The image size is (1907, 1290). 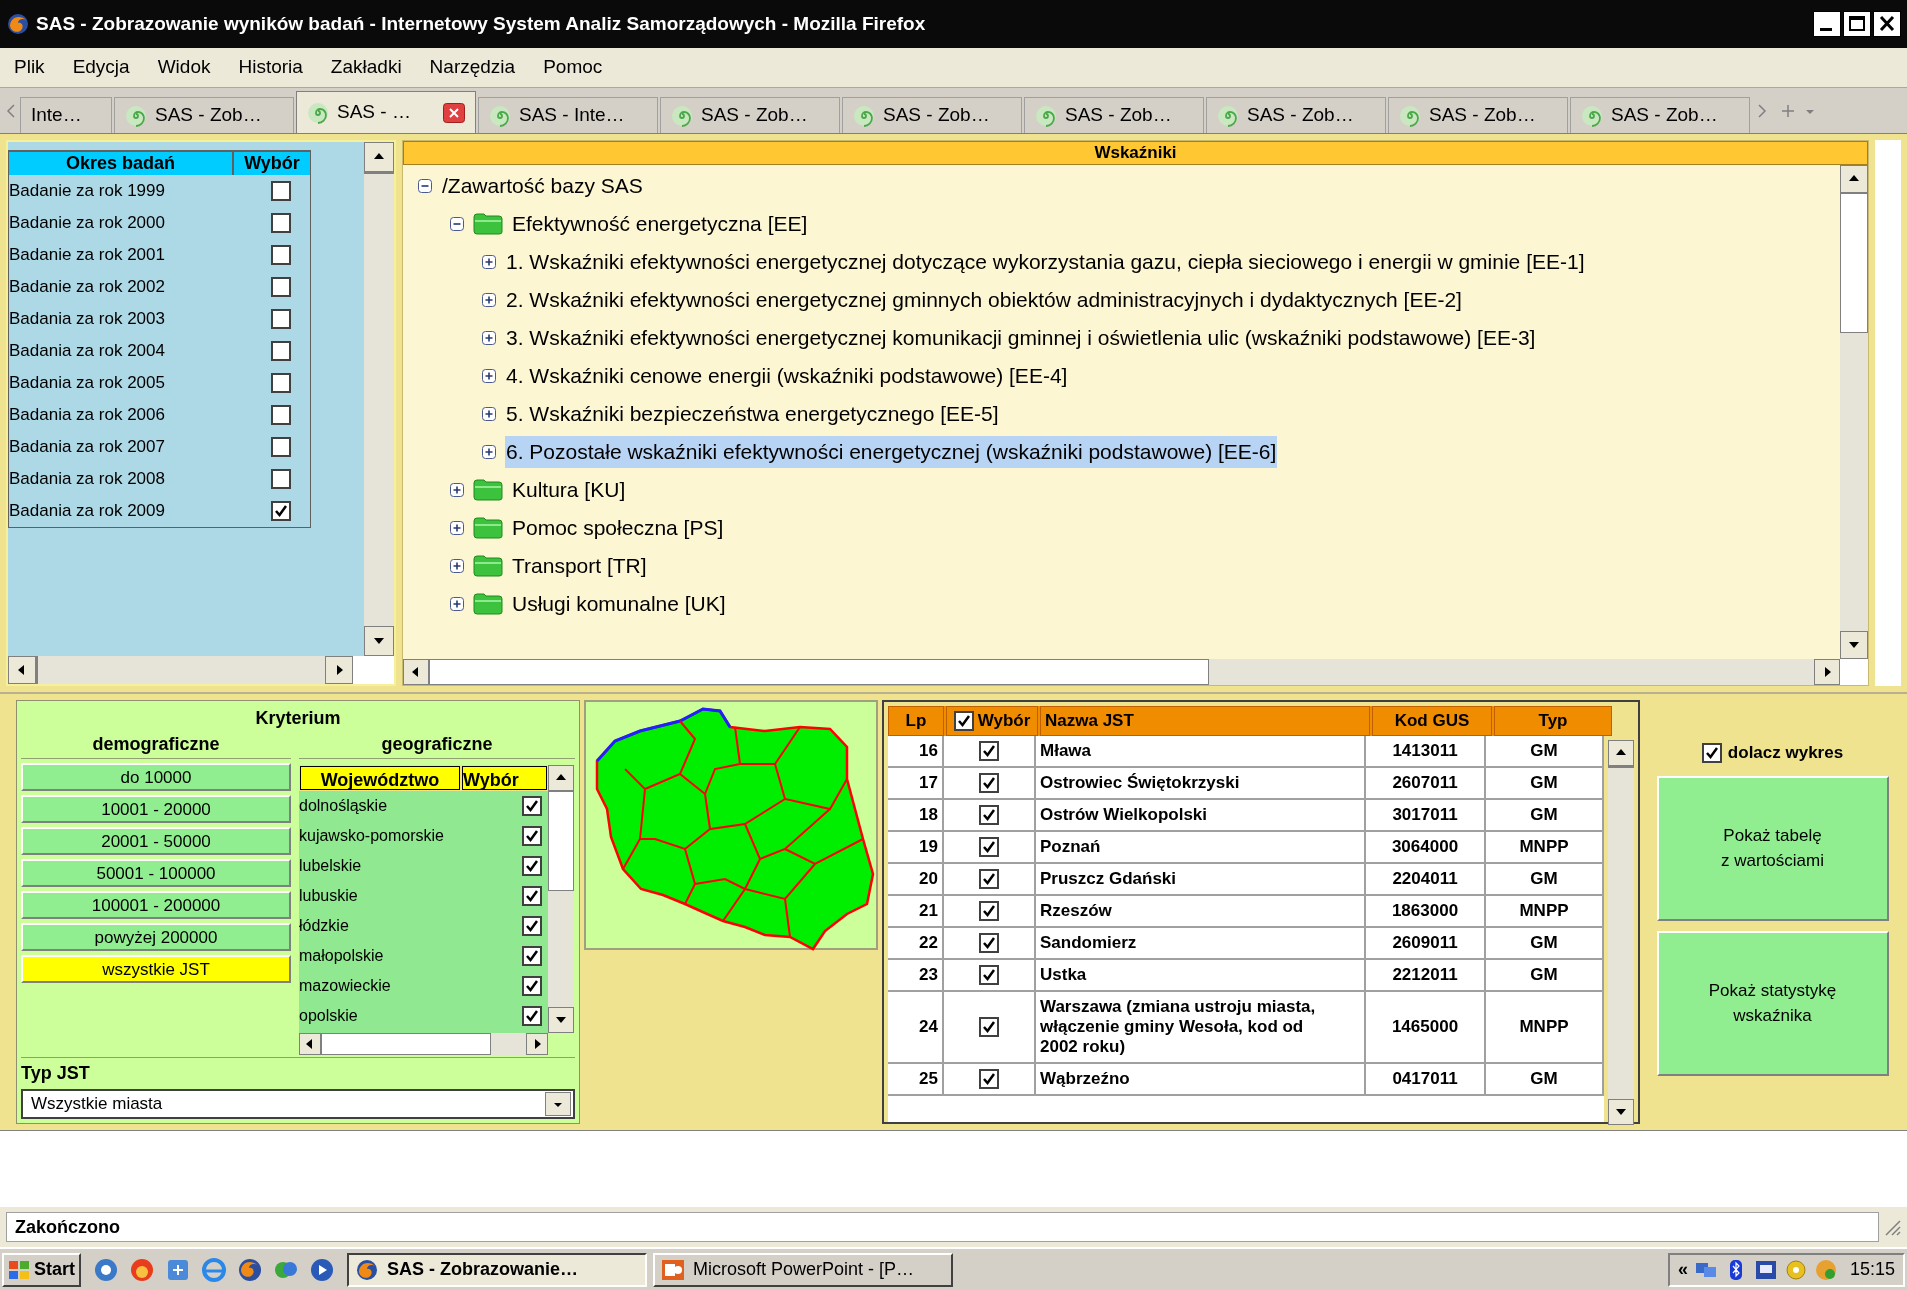 I want to click on tree-item: 2. Wskaźniki efektywności energetycznej gminnych obiektów administracyjnych i dydaktycznych [EE-2], so click(x=984, y=300).